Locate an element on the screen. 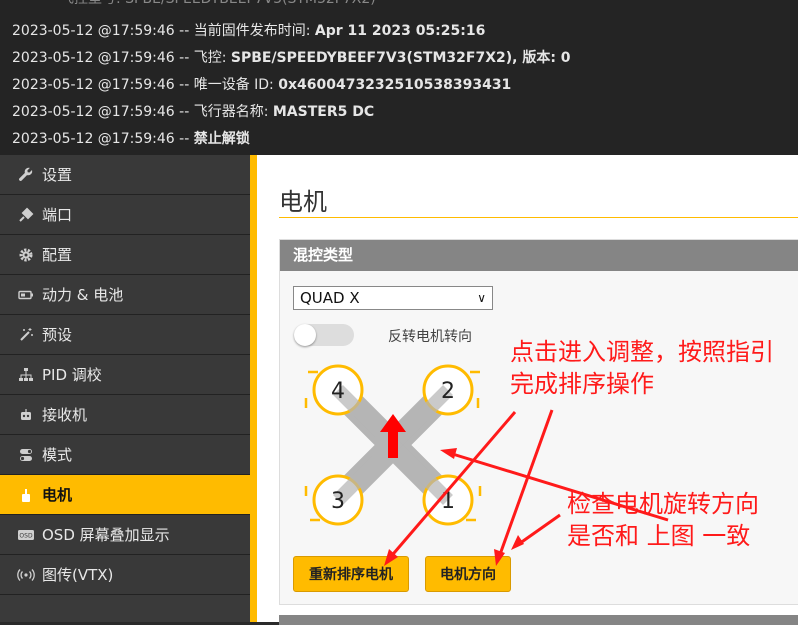 Image resolution: width=798 pixels, height=625 pixels. sidebar-item-label: 图传(VTX) is located at coordinates (78, 575).